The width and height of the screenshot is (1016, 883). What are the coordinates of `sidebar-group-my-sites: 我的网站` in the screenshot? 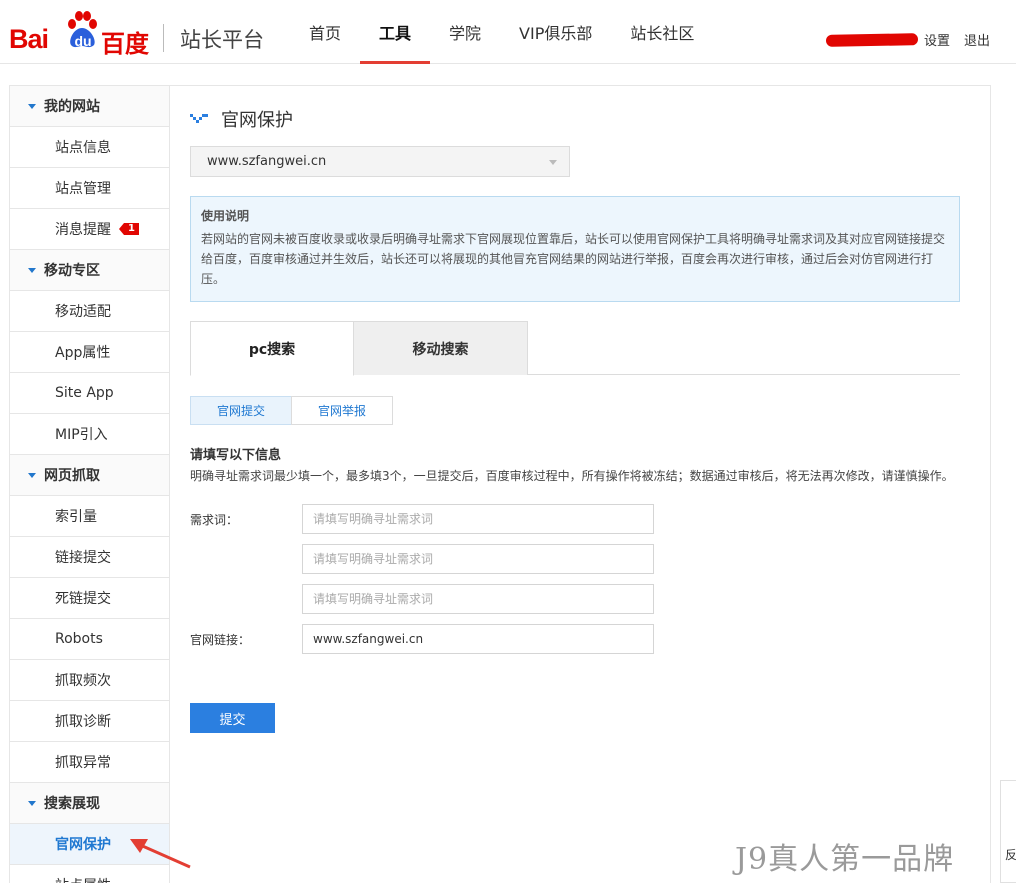 It's located at (89, 106).